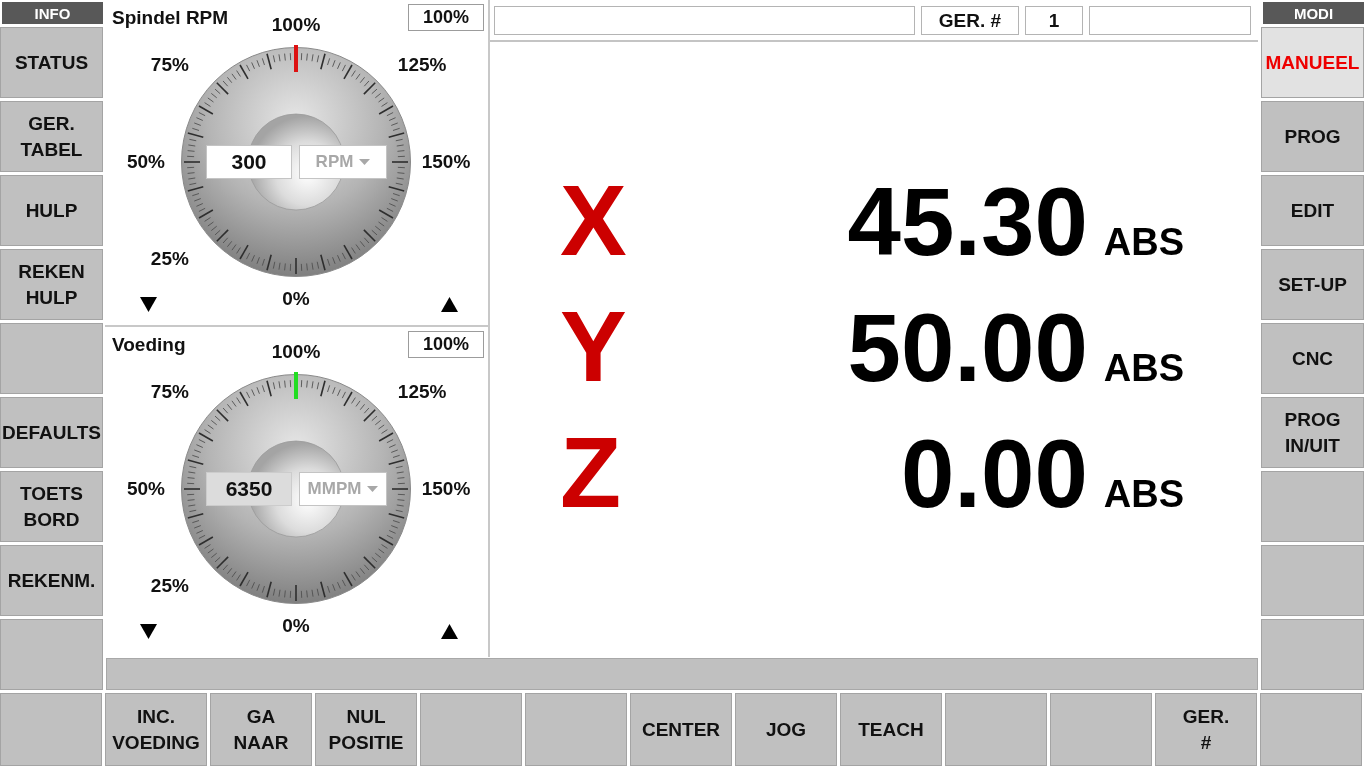 The height and width of the screenshot is (768, 1366). Describe the element at coordinates (993, 474) in the screenshot. I see `position-value: 0.00` at that location.